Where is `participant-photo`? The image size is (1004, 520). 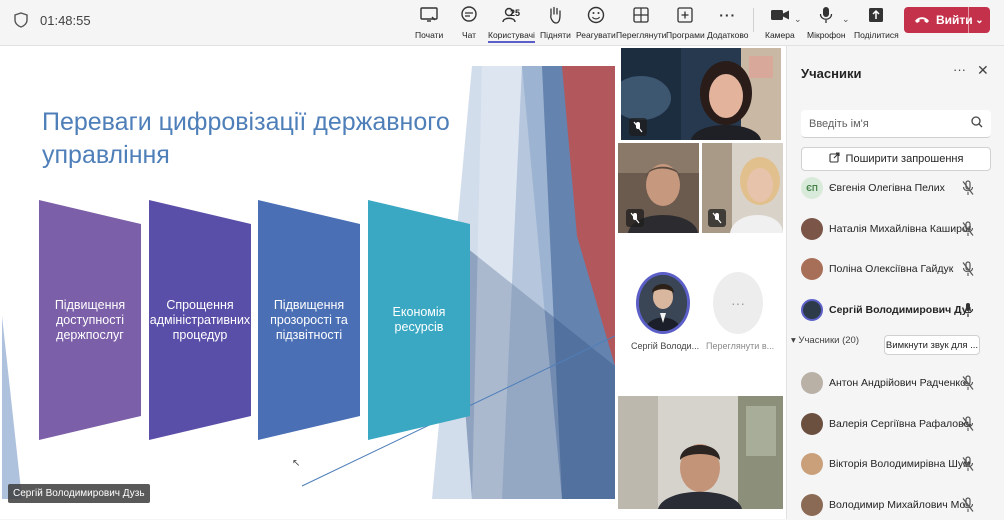 participant-photo is located at coordinates (663, 303).